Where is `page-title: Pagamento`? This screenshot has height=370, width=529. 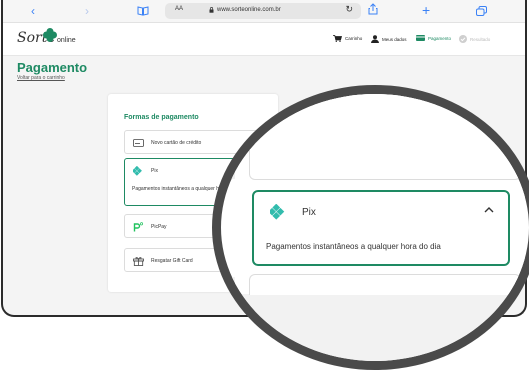 page-title: Pagamento is located at coordinates (52, 67).